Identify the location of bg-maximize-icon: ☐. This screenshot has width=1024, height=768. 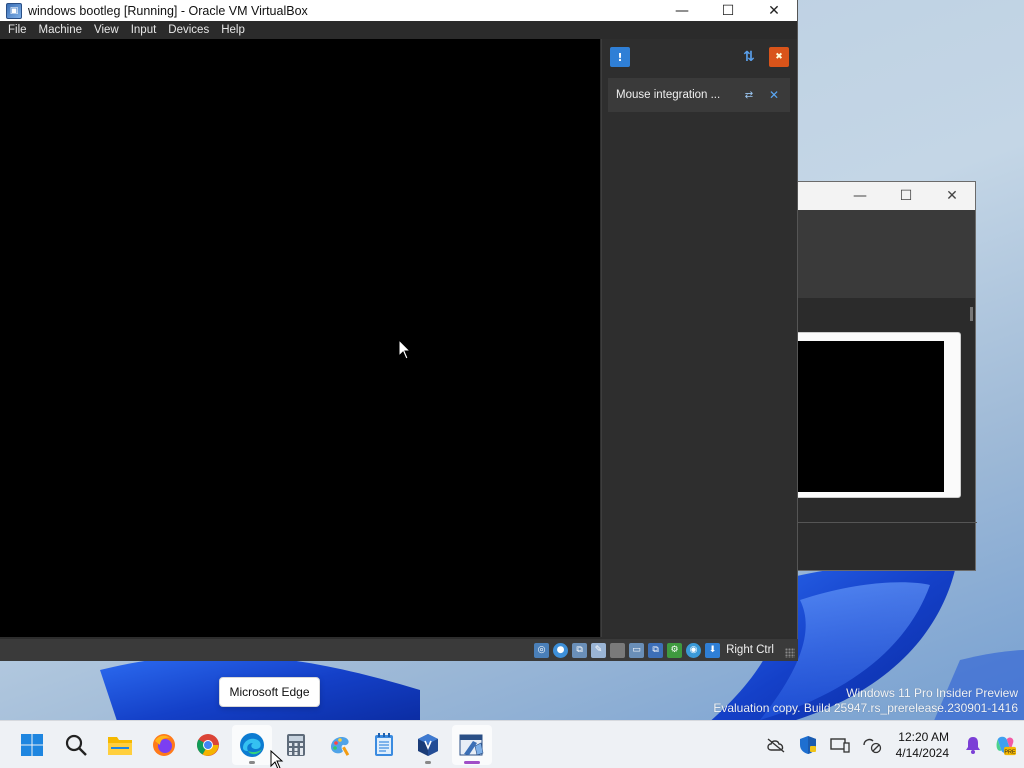
(906, 196).